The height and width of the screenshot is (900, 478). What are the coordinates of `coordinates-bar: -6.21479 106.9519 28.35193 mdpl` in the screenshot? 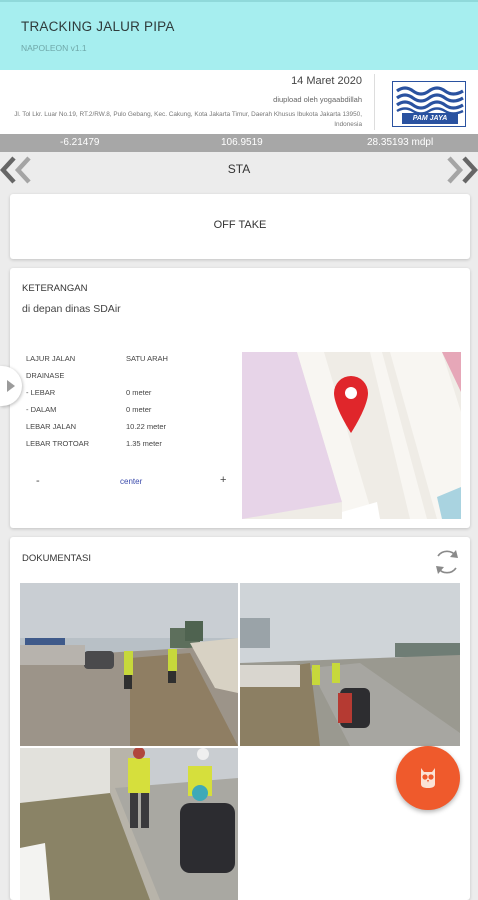 It's located at (239, 143).